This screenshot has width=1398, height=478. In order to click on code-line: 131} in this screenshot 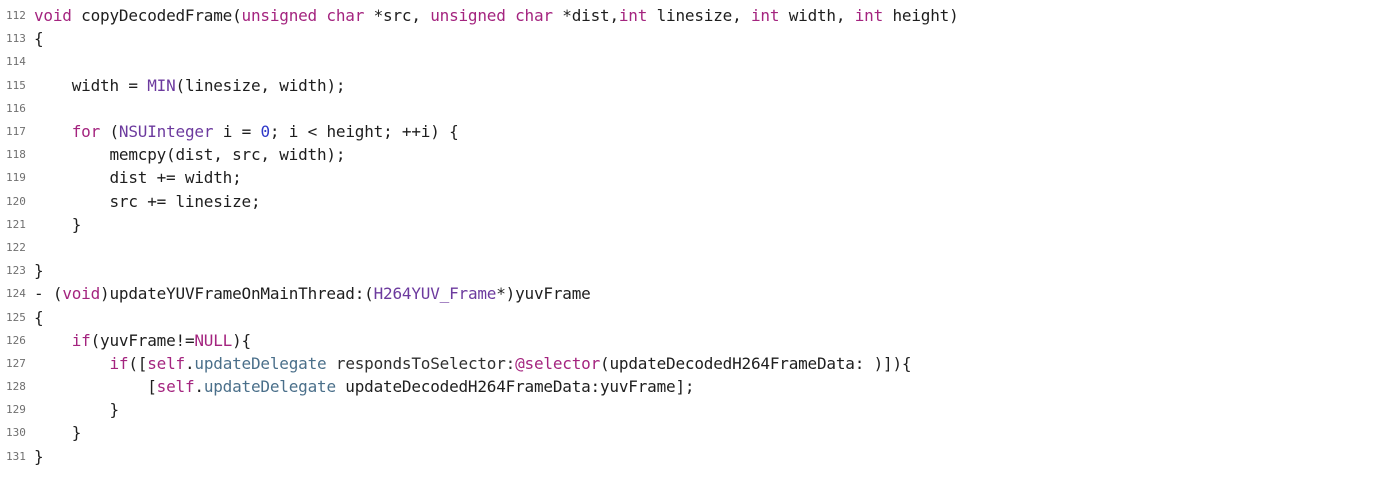, I will do `click(699, 456)`.